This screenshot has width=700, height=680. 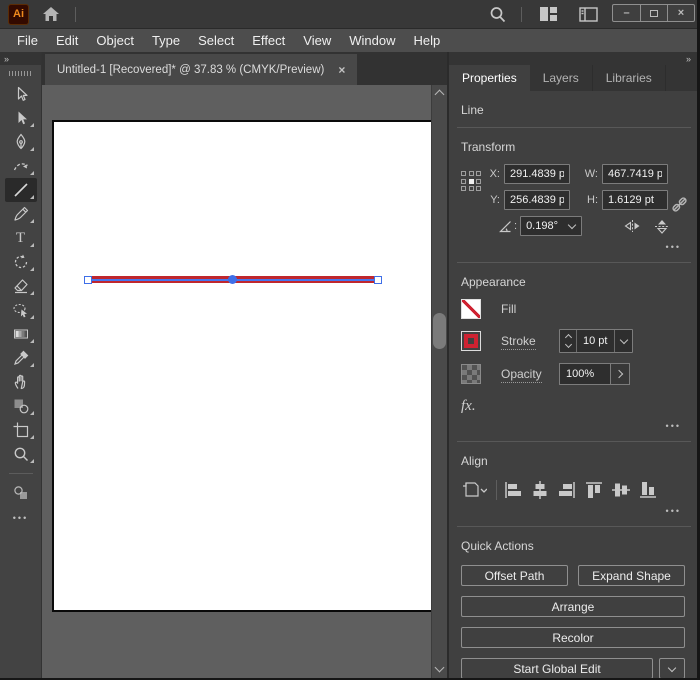 I want to click on vertical-scrollbar, so click(x=439, y=381).